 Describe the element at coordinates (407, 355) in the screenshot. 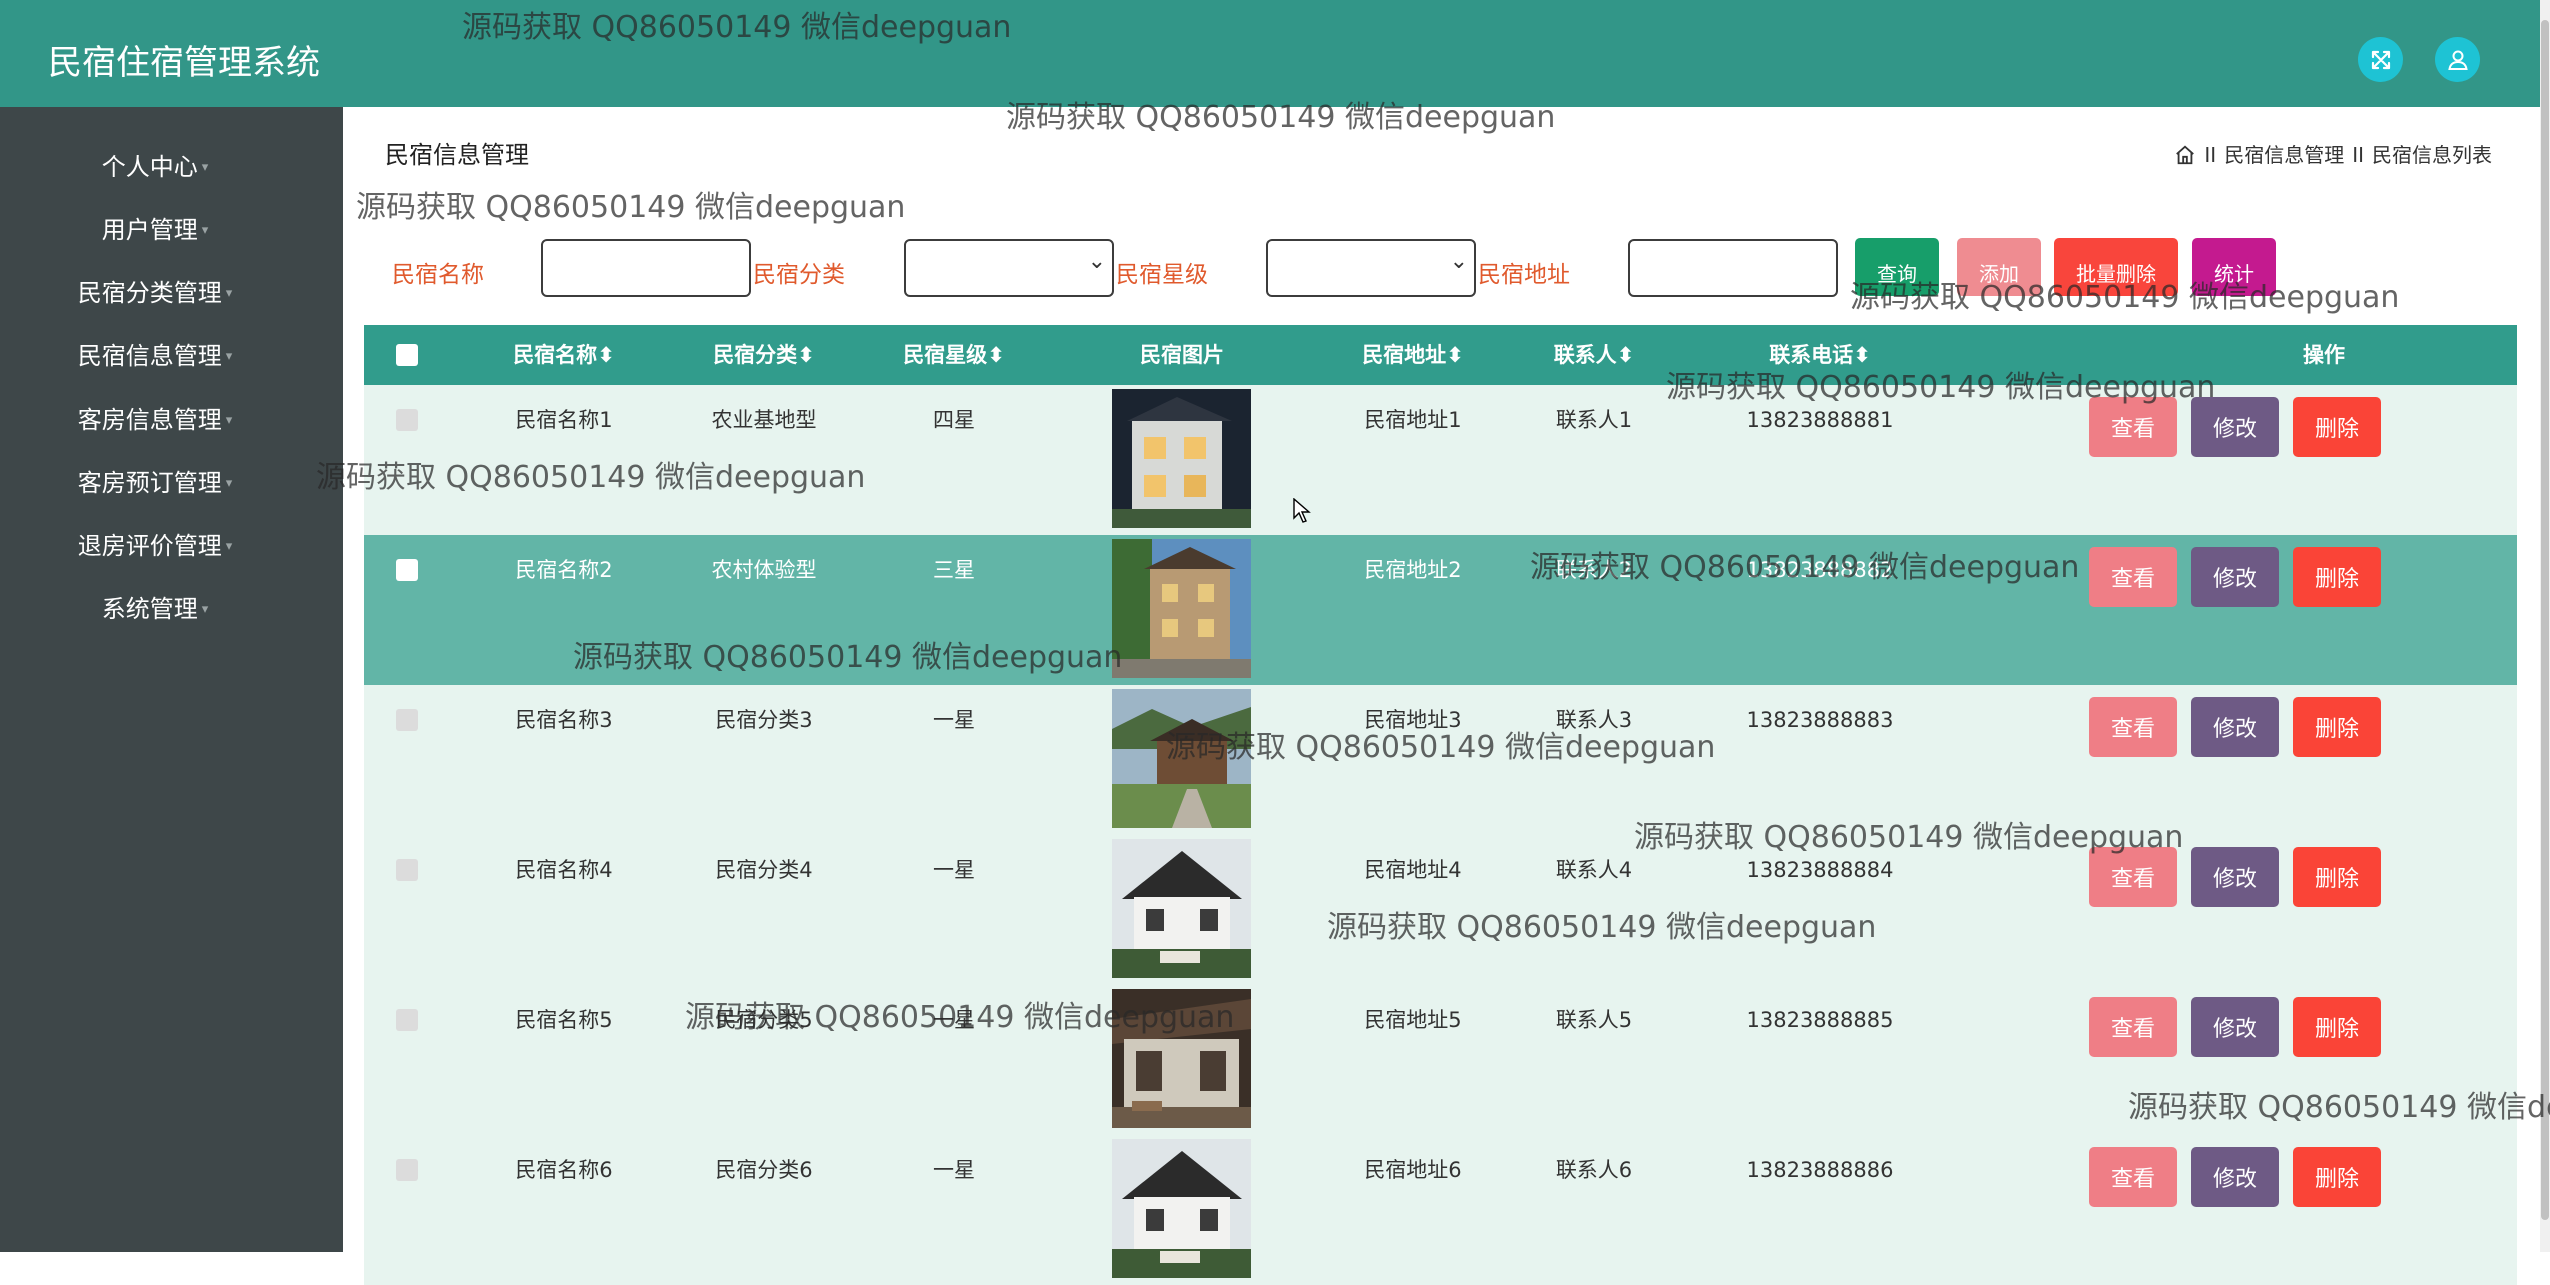

I see `select-all-checkbox` at that location.